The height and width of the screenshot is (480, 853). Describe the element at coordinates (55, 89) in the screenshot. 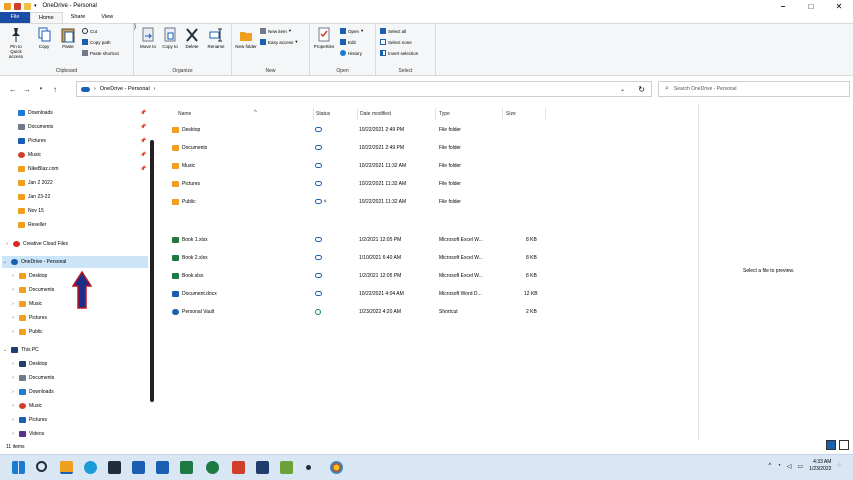

I see `up-arrow-icon: ↑` at that location.